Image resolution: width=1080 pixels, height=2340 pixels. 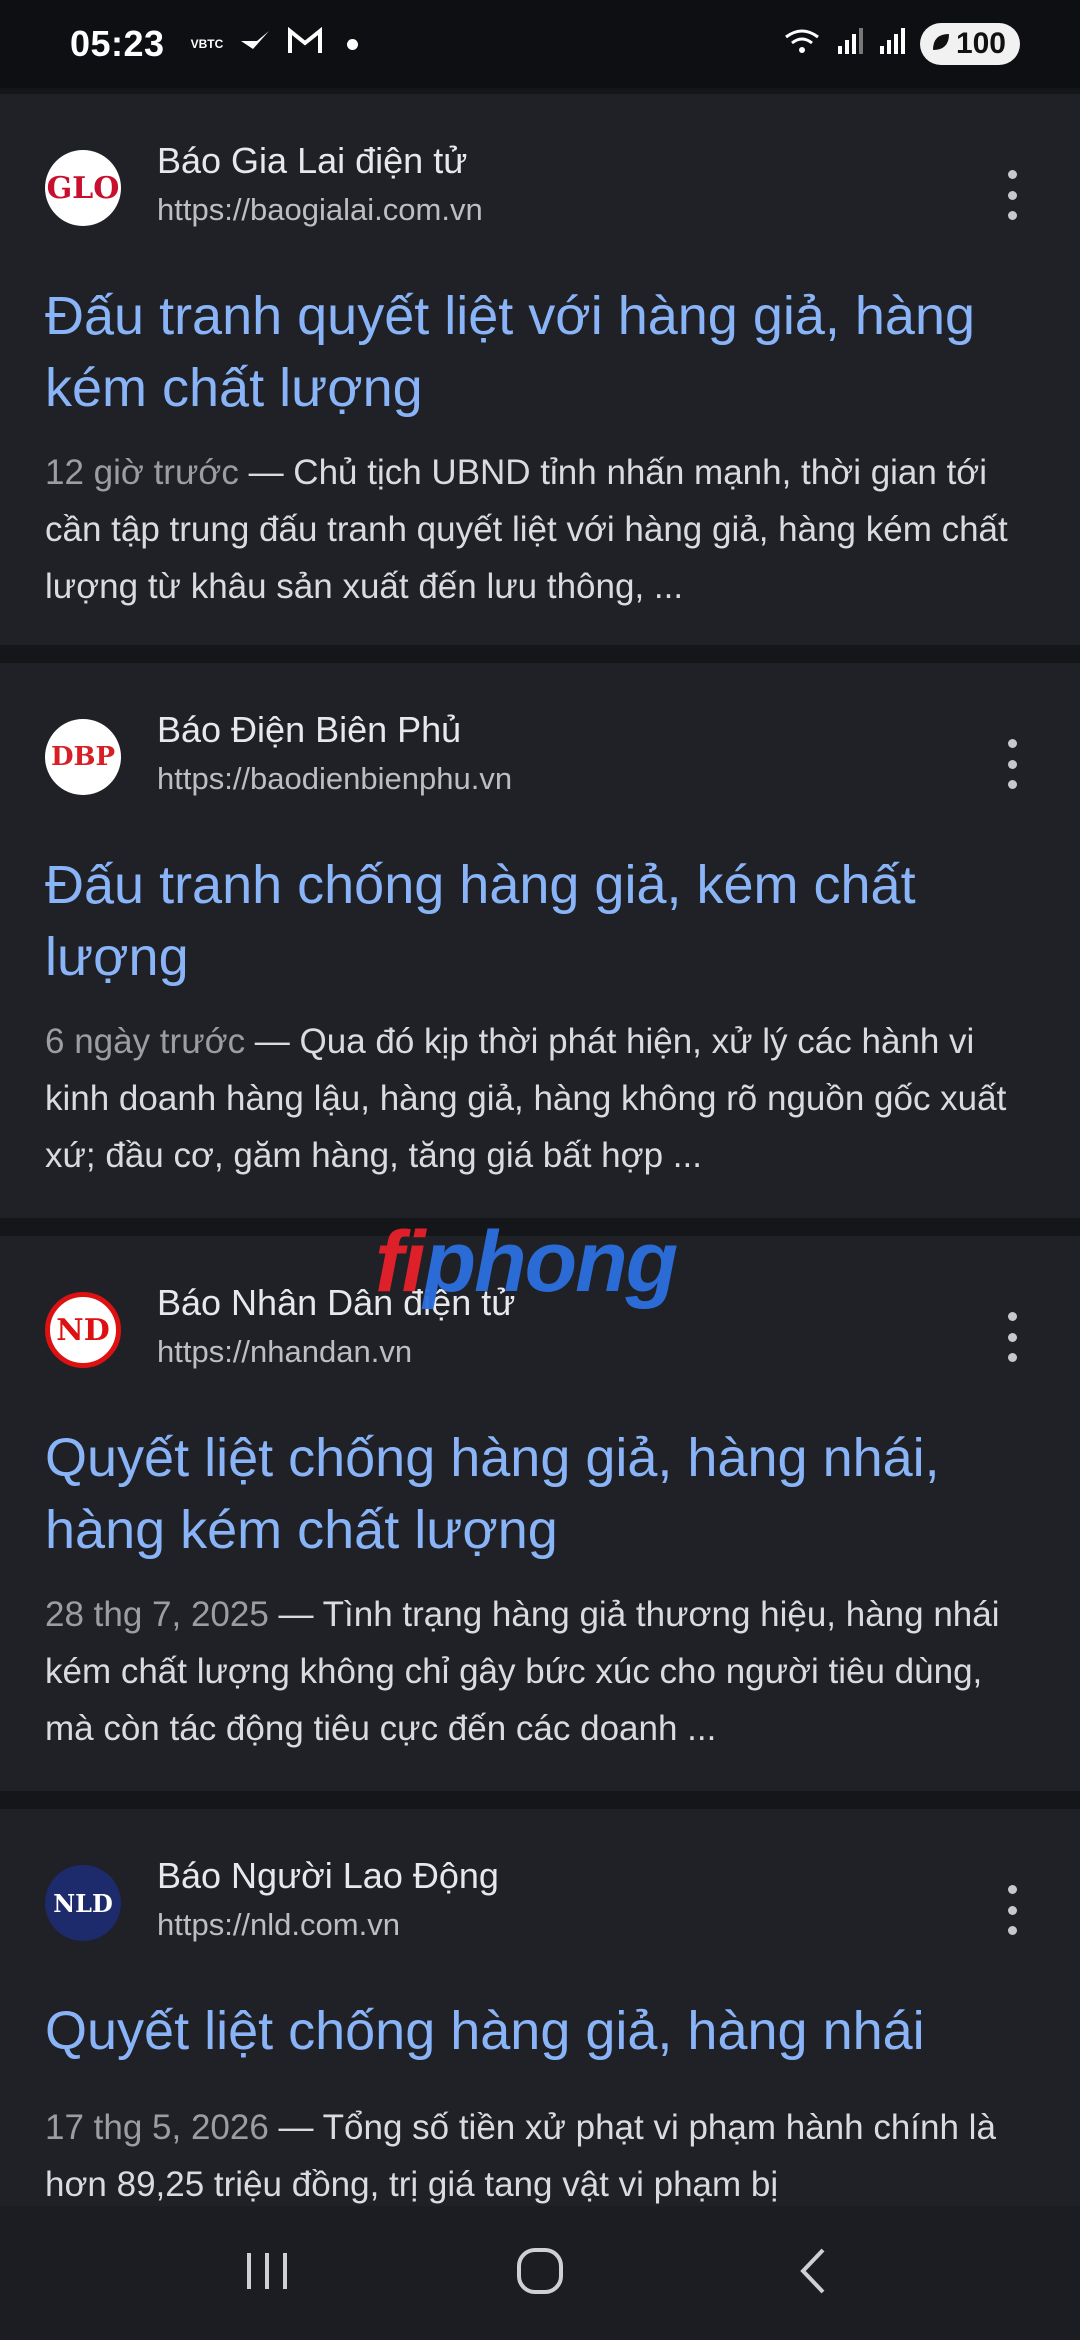 I want to click on result-date: 12 giờ trước, so click(x=142, y=472).